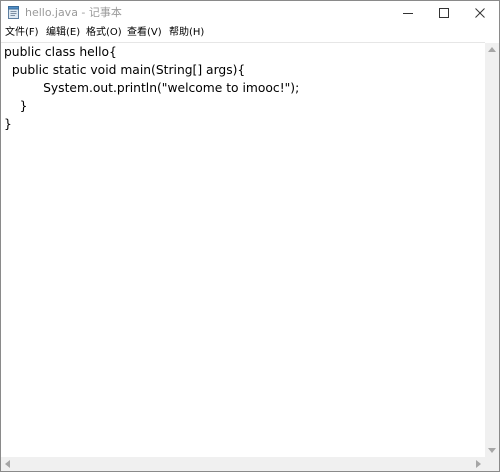 Image resolution: width=500 pixels, height=472 pixels. What do you see at coordinates (492, 464) in the screenshot?
I see `scrollbar-corner` at bounding box center [492, 464].